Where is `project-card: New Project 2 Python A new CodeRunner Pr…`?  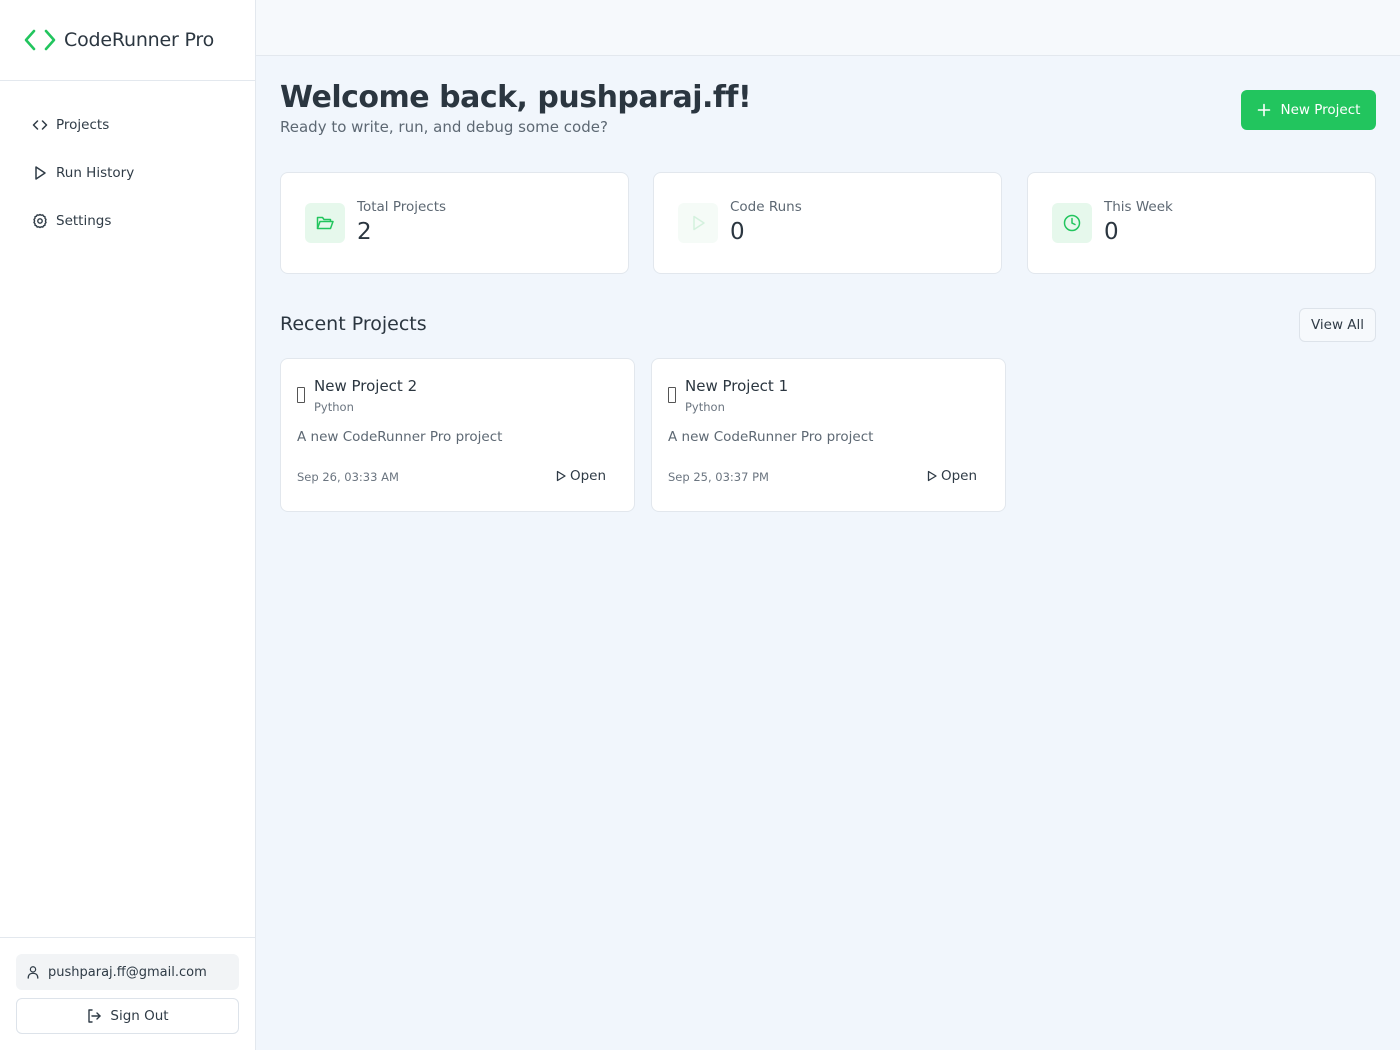
project-card: New Project 2 Python A new CodeRunner Pr… is located at coordinates (457, 435).